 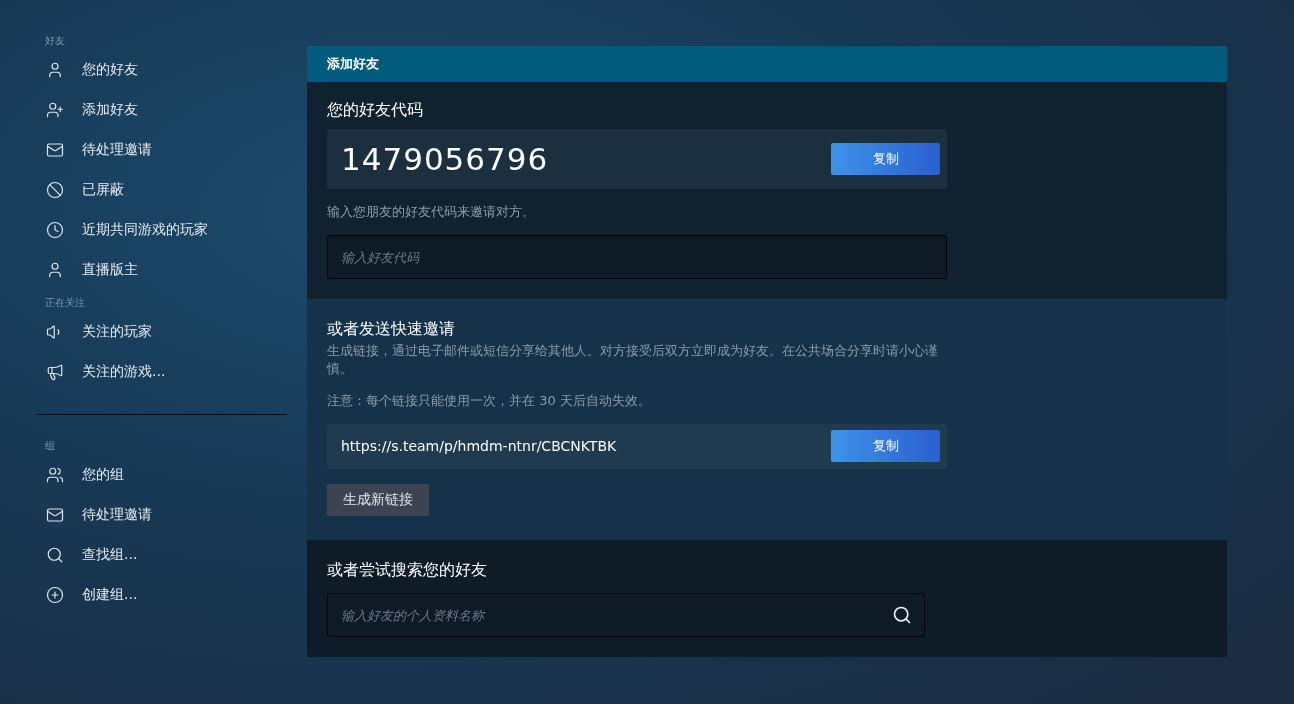 I want to click on search-field: 输入好友的个人资料名称, so click(x=626, y=615).